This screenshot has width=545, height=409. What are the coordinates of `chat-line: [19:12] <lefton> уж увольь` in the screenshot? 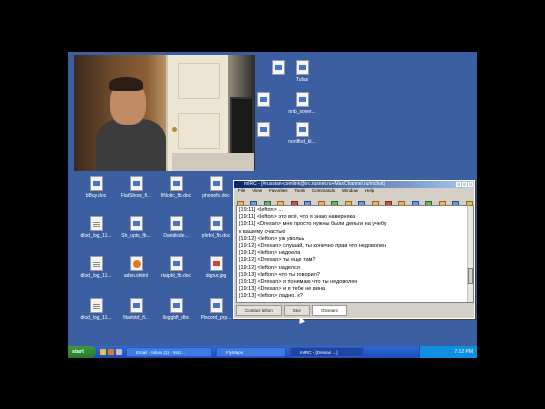 It's located at (272, 238).